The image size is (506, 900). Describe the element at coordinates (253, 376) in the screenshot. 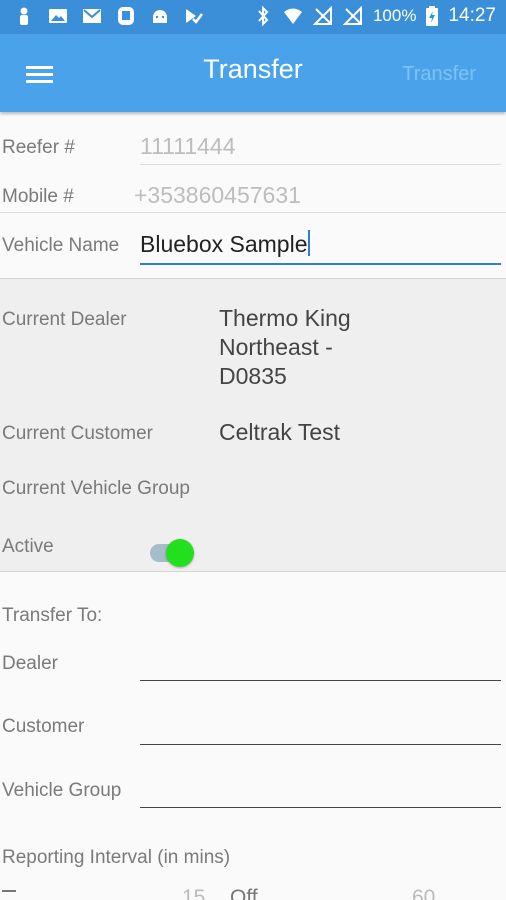

I see `dealer-line: D0835` at that location.